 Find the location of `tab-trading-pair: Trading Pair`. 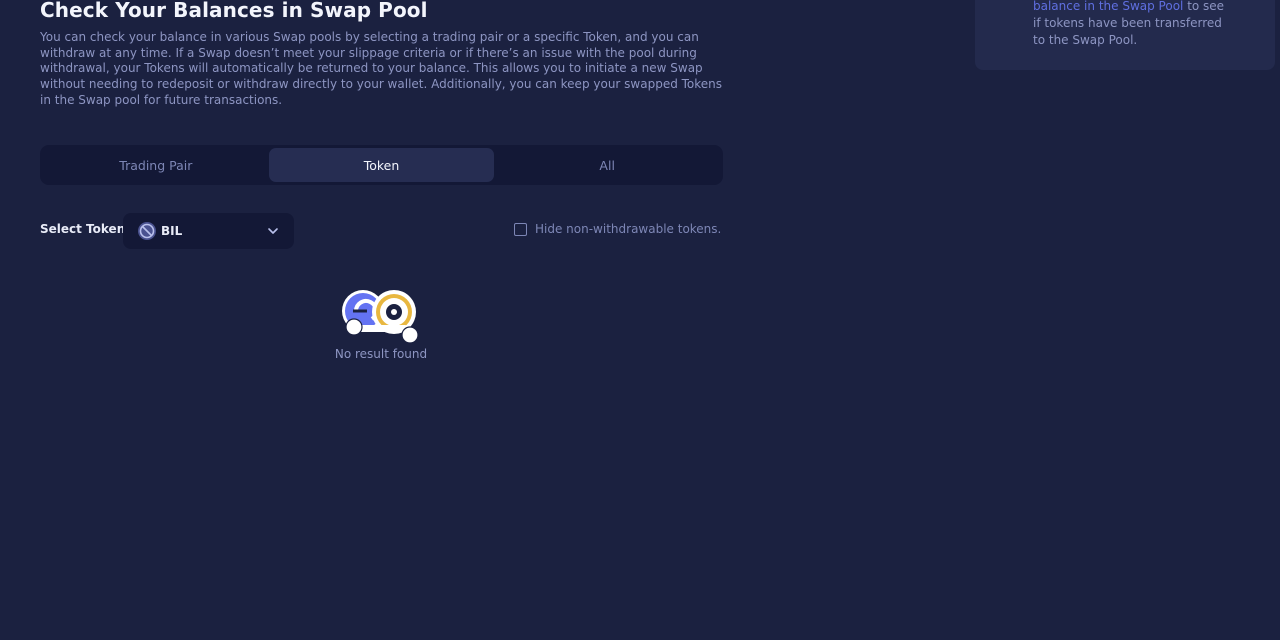

tab-trading-pair: Trading Pair is located at coordinates (156, 165).